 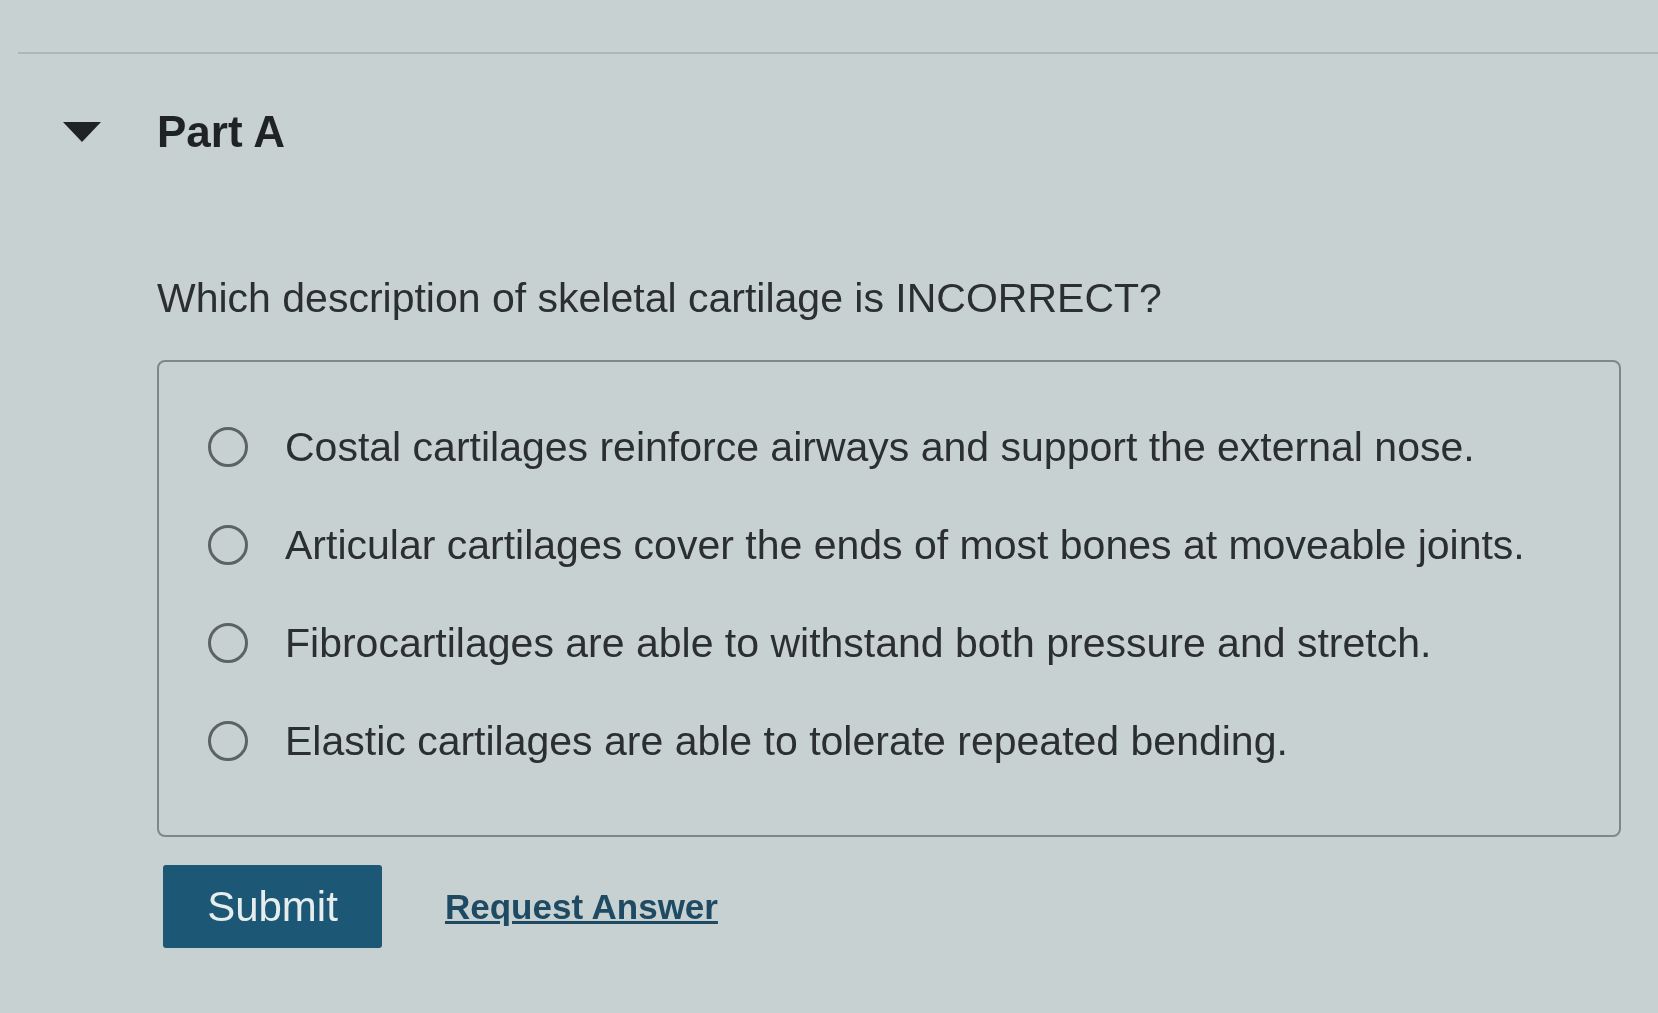 I want to click on submit-button: Submit, so click(x=272, y=906).